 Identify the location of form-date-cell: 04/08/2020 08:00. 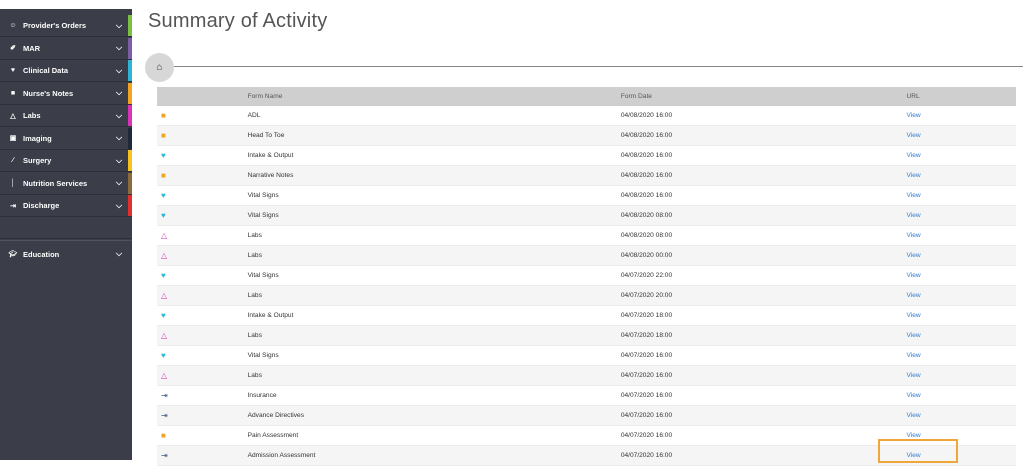
(763, 235).